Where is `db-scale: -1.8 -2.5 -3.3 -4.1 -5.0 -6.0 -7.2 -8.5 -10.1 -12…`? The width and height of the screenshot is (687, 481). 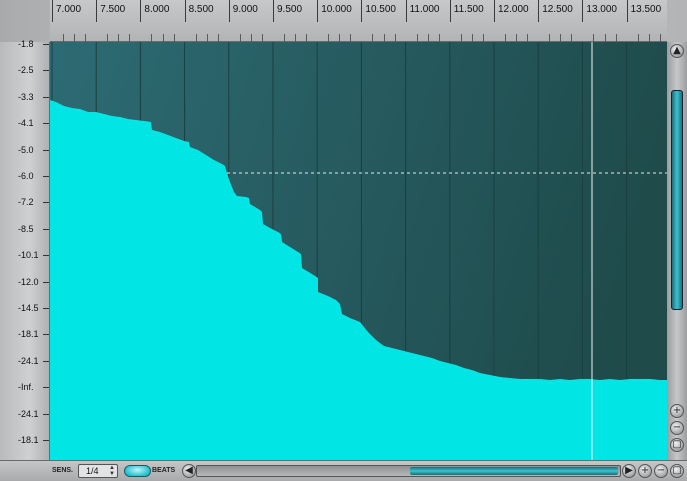 db-scale: -1.8 -2.5 -3.3 -4.1 -5.0 -6.0 -7.2 -8.5 -10.1 -12… is located at coordinates (25, 255).